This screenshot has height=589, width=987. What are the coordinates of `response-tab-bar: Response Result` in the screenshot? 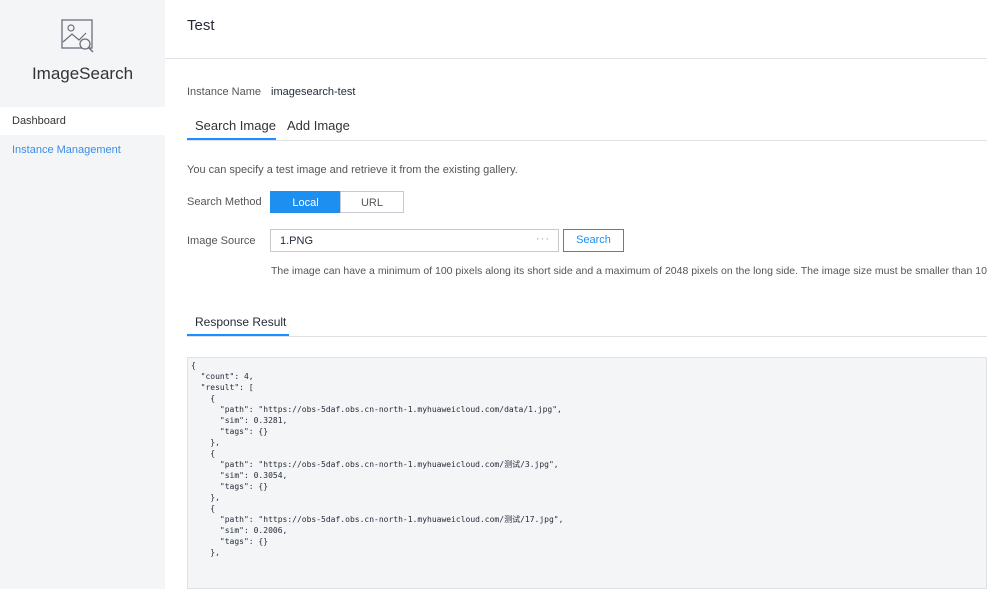 It's located at (587, 322).